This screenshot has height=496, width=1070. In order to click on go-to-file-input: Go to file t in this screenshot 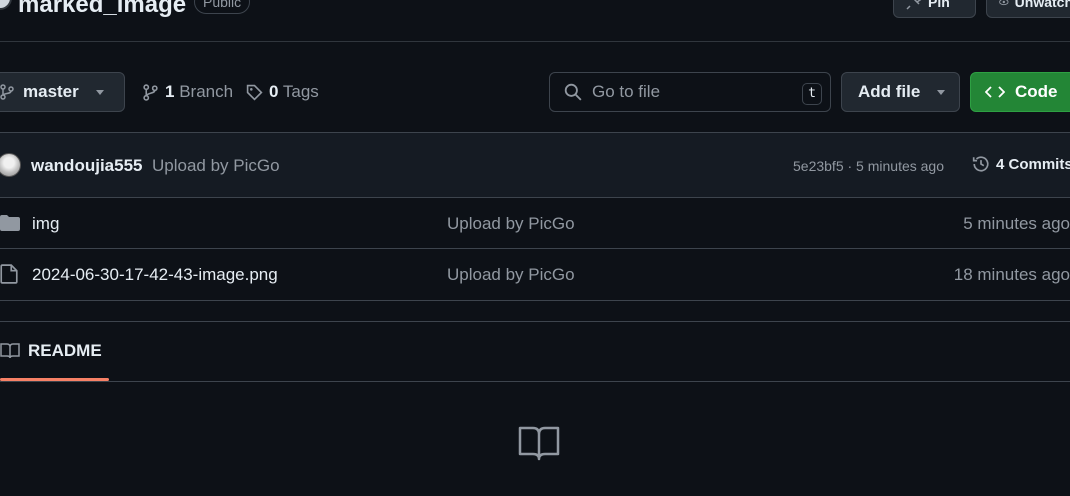, I will do `click(690, 92)`.